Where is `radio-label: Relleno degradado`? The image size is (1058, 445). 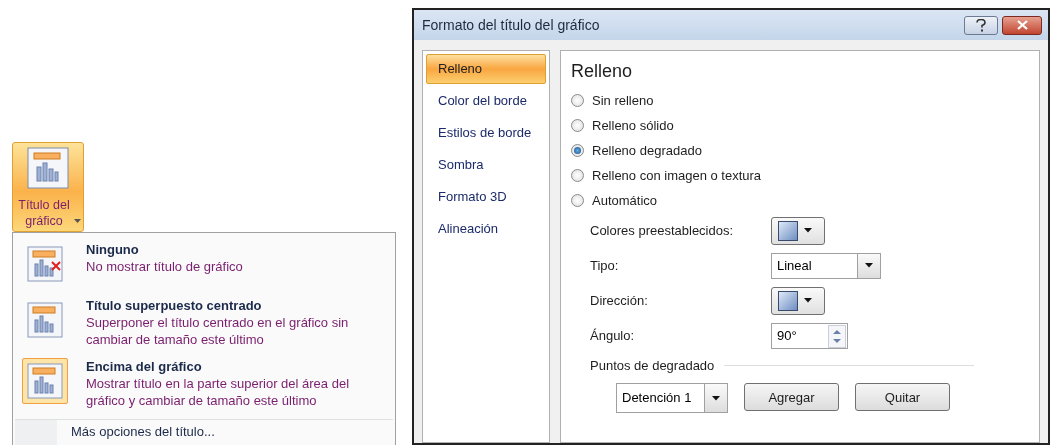 radio-label: Relleno degradado is located at coordinates (647, 150).